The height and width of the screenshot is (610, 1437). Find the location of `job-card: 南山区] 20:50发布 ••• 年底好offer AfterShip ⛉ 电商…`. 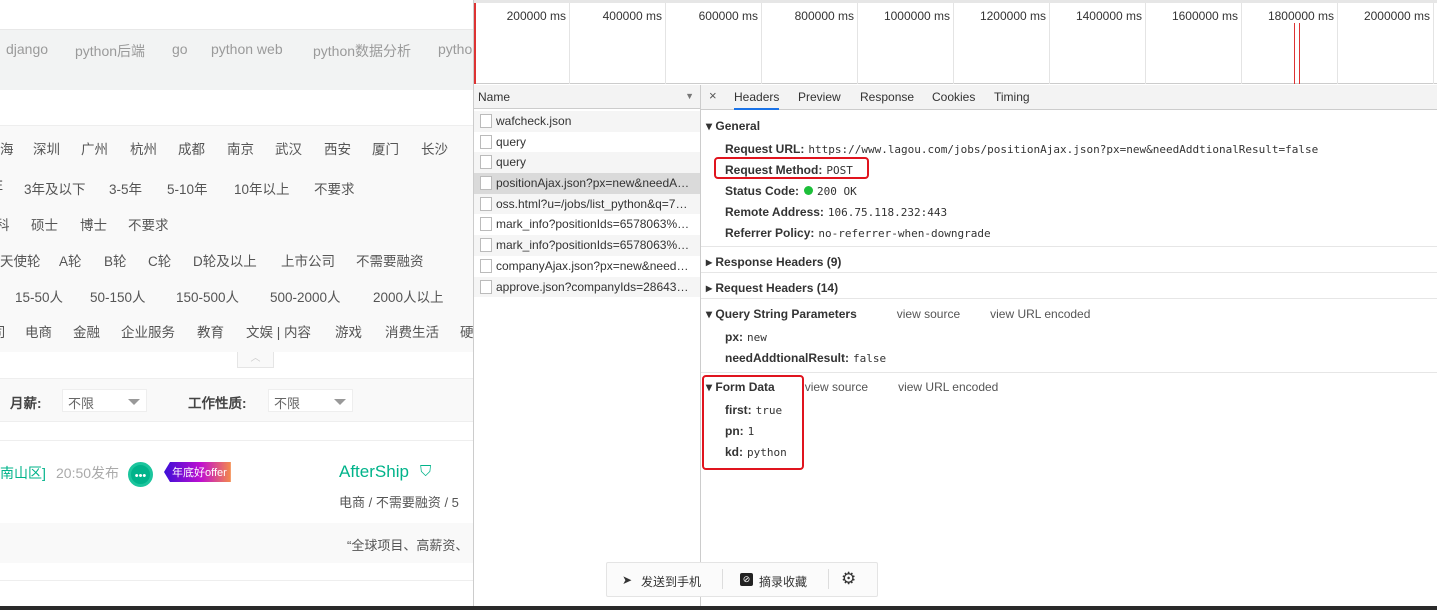

job-card: 南山区] 20:50发布 ••• 年底好offer AfterShip ⛉ 电商… is located at coordinates (236, 510).